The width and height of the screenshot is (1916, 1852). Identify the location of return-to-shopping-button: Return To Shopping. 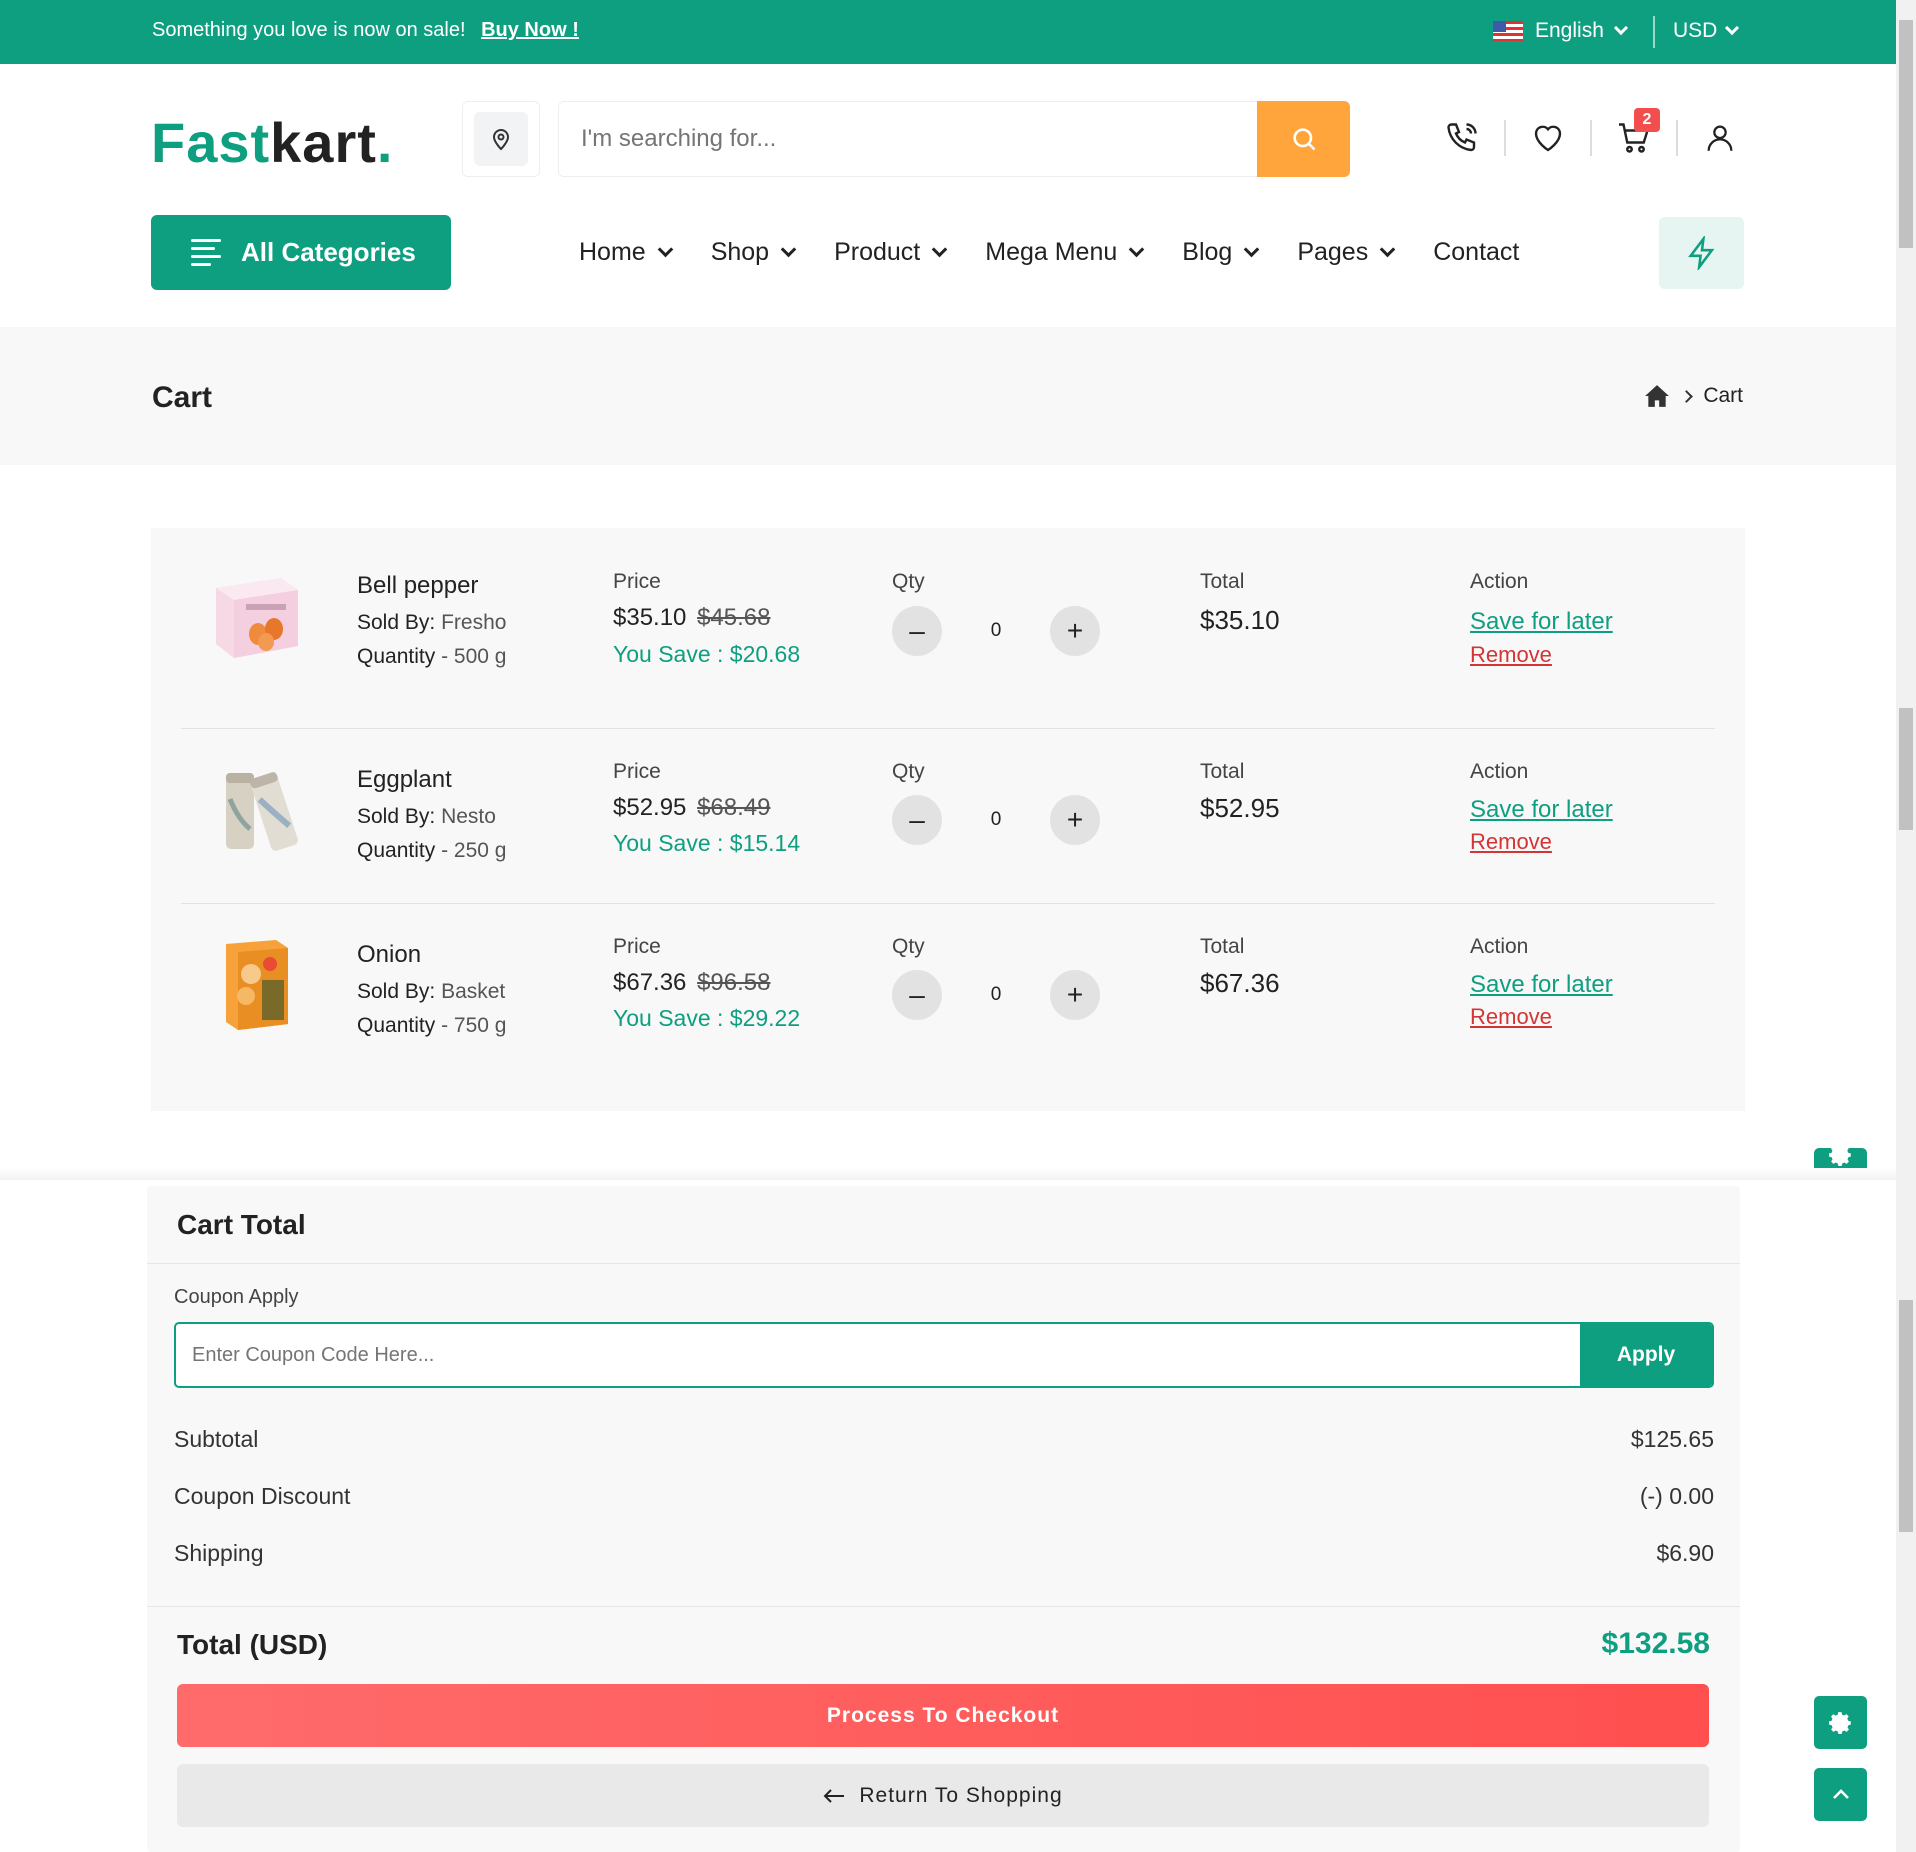
(943, 1795).